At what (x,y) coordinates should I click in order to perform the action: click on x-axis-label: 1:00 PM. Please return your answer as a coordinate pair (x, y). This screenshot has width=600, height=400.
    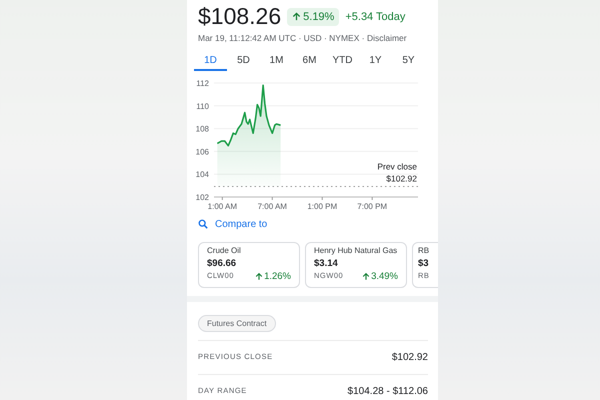
    Looking at the image, I should click on (322, 206).